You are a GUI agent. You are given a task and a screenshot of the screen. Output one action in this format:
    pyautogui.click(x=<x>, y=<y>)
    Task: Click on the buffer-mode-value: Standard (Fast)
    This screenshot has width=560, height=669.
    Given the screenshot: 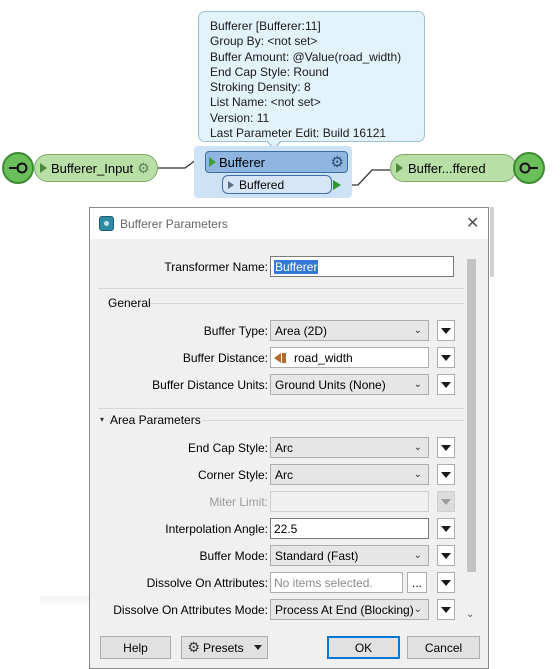 What is the action you would take?
    pyautogui.click(x=317, y=556)
    